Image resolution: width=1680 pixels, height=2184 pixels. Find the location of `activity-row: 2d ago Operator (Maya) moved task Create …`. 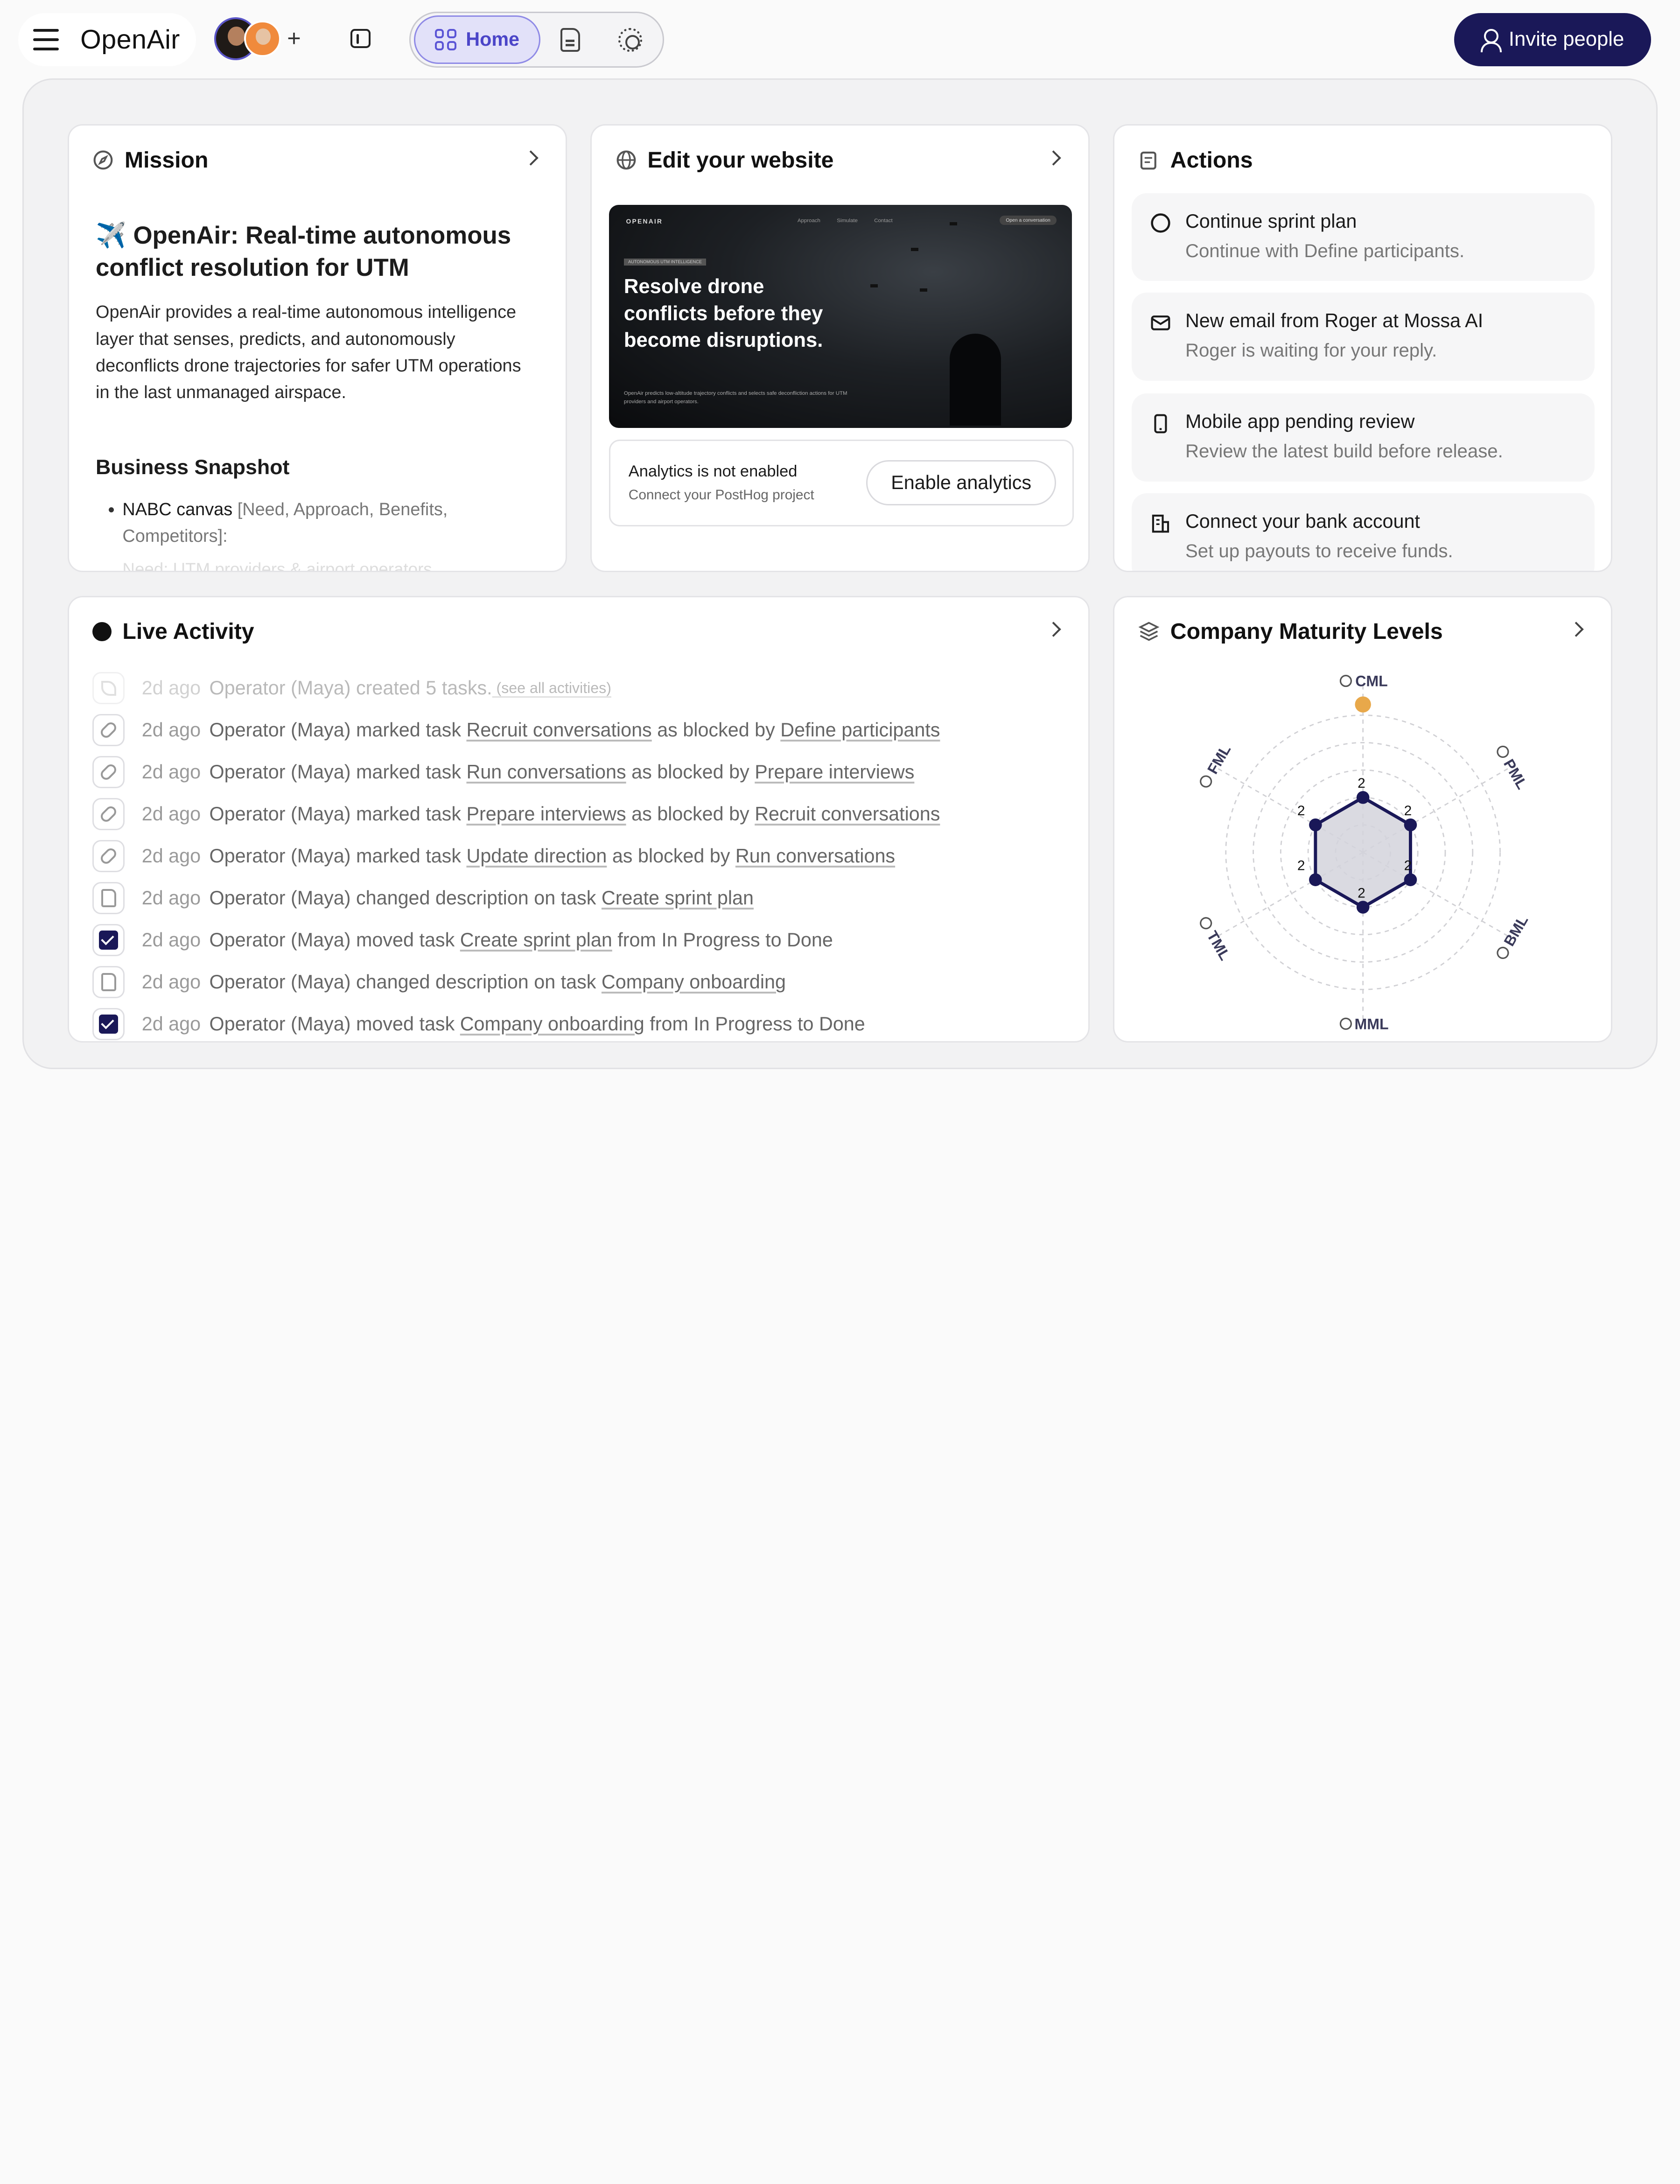

activity-row: 2d ago Operator (Maya) moved task Create … is located at coordinates (462, 940).